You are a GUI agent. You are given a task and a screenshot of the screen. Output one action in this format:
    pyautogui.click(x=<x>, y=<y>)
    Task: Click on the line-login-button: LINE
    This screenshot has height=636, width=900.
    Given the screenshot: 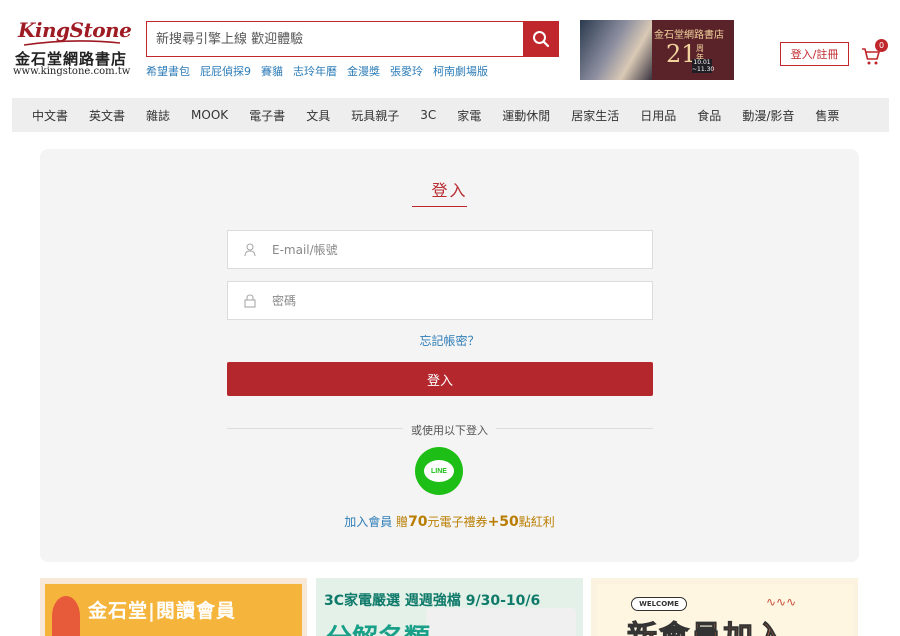 What is the action you would take?
    pyautogui.click(x=439, y=471)
    